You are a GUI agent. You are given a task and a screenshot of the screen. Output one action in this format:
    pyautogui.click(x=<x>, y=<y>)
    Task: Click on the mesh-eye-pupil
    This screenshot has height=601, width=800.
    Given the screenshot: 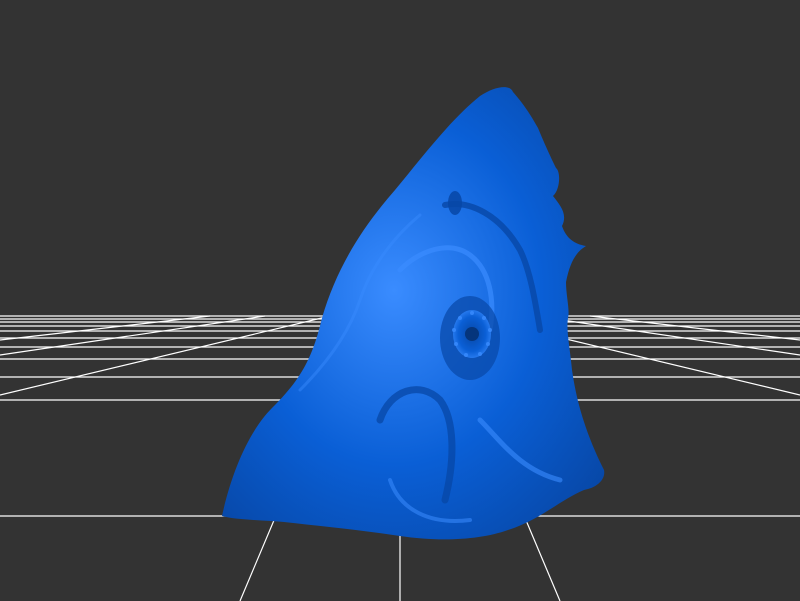 What is the action you would take?
    pyautogui.click(x=472, y=334)
    